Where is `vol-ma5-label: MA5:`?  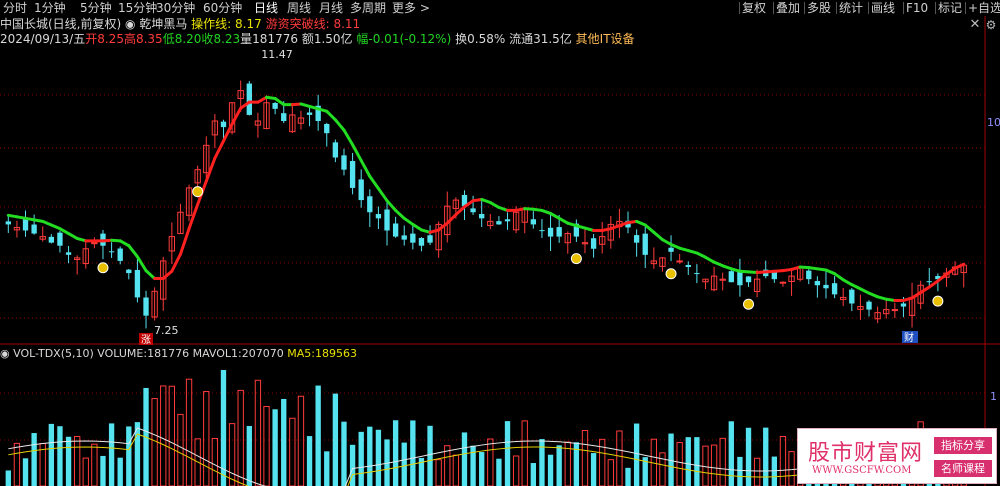
vol-ma5-label: MA5: is located at coordinates (301, 353).